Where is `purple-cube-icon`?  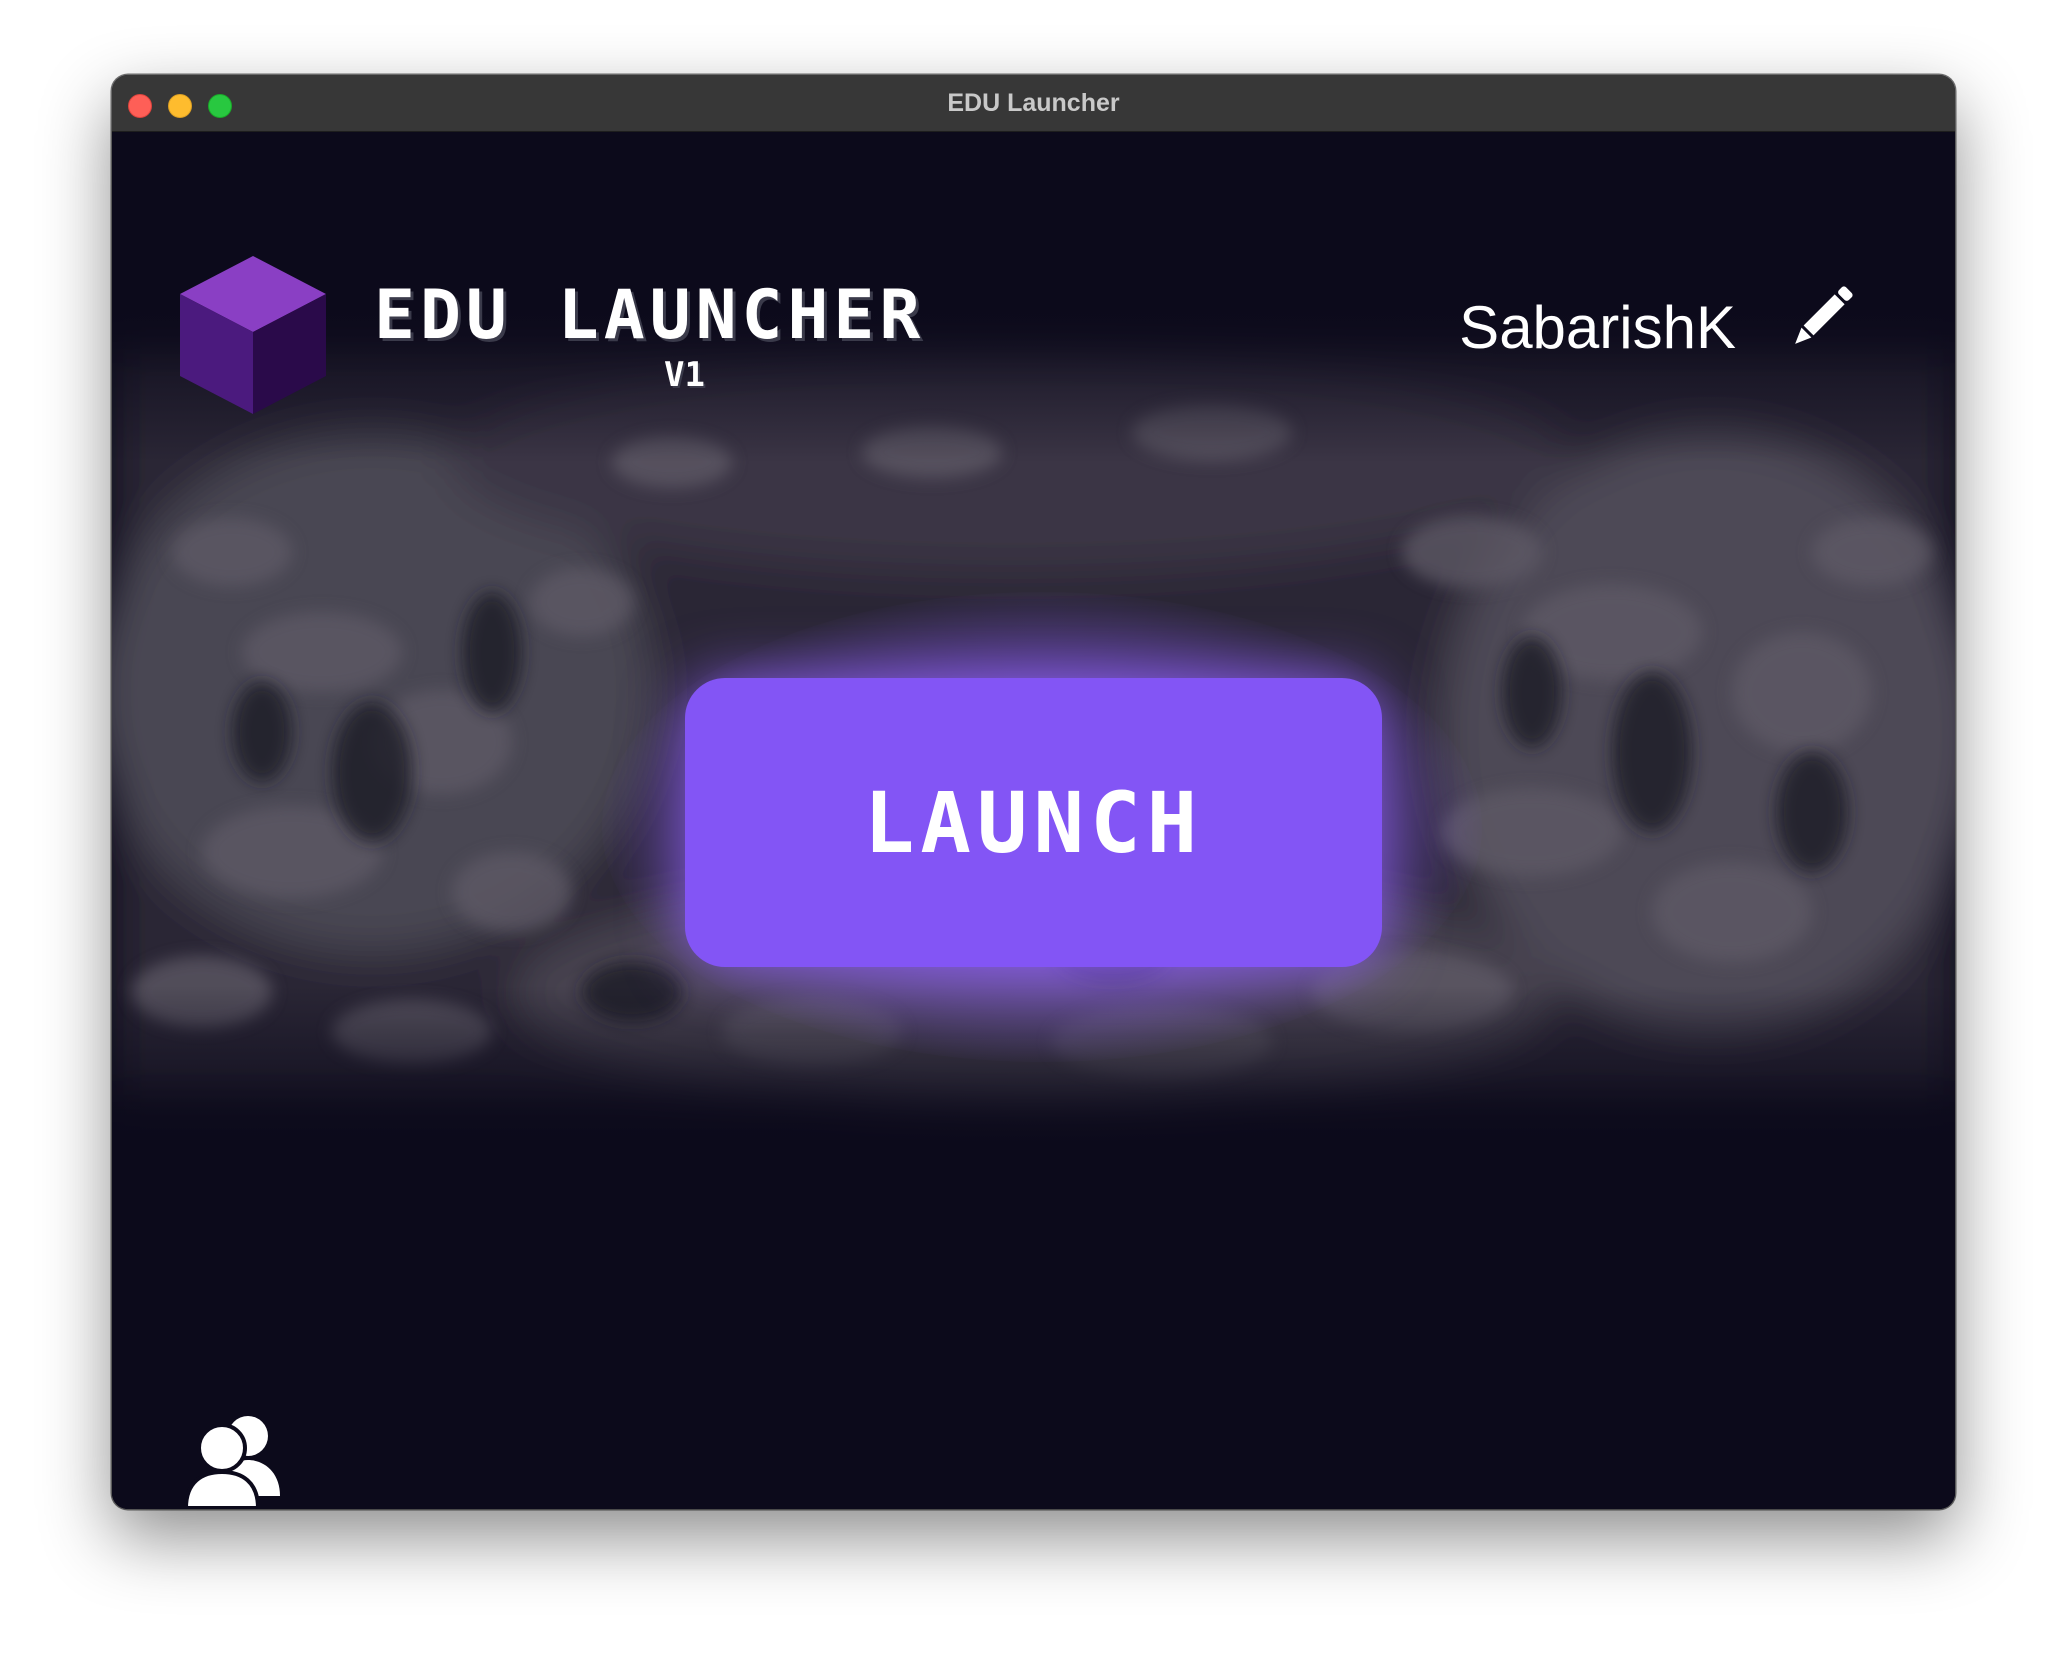
purple-cube-icon is located at coordinates (253, 335).